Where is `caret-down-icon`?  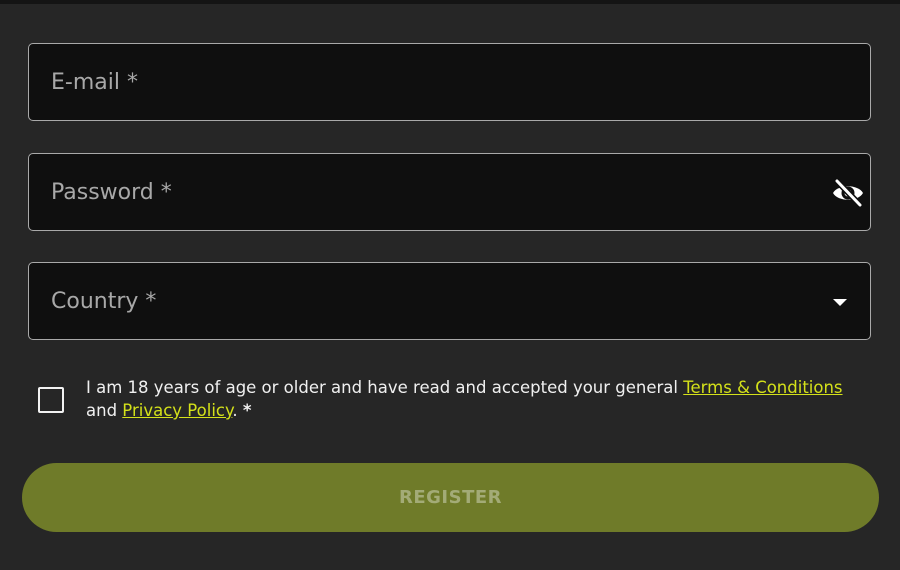
caret-down-icon is located at coordinates (840, 302).